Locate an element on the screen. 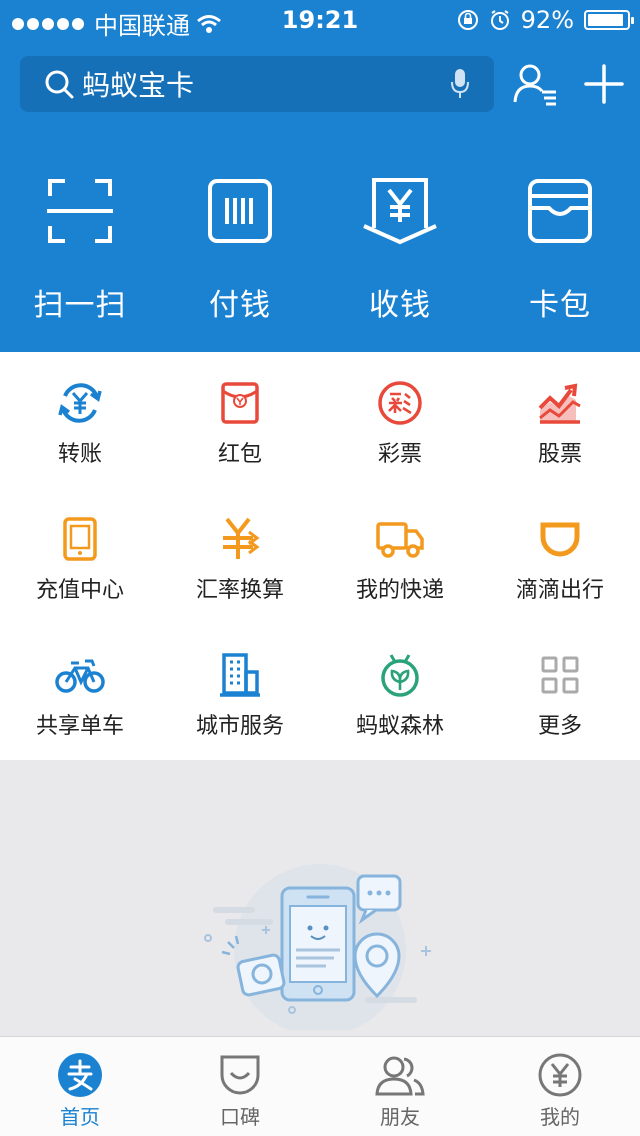 The image size is (640, 1136). card-wallet-label: 卡包 is located at coordinates (560, 305).